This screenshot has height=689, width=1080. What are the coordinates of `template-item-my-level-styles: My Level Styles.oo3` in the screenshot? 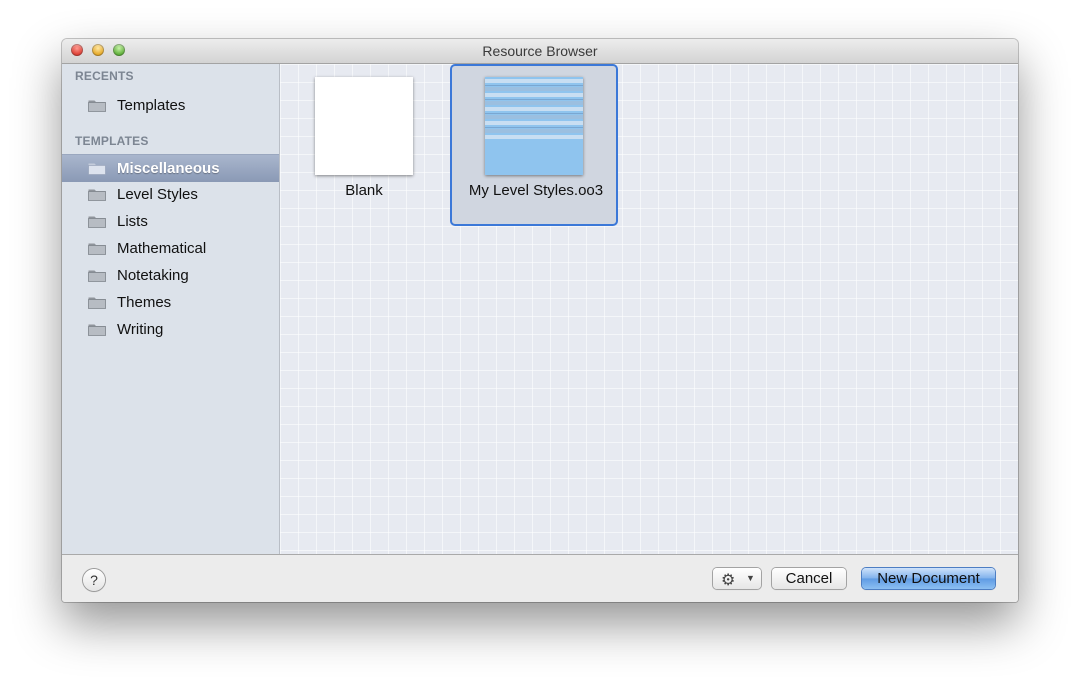 It's located at (534, 145).